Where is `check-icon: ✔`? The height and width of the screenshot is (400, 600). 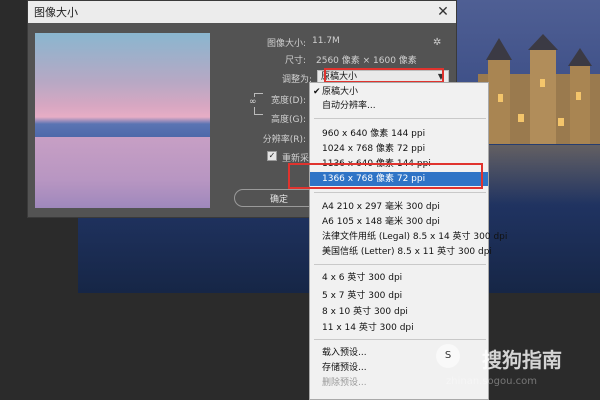 check-icon: ✔ is located at coordinates (317, 92).